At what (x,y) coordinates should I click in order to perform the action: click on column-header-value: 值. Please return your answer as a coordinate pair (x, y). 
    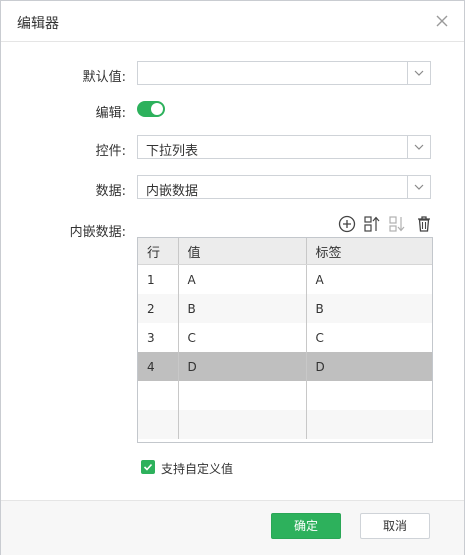
    Looking at the image, I should click on (241, 251).